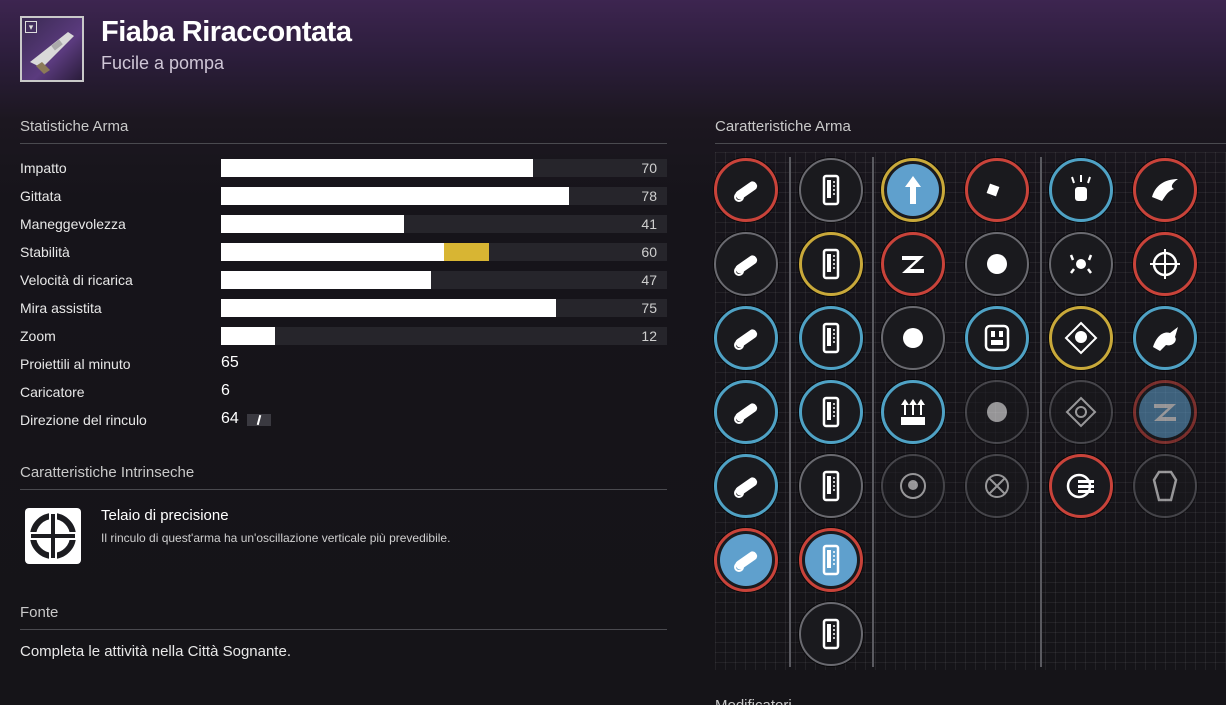  What do you see at coordinates (831, 560) in the screenshot?
I see `magazine-crossed-perk` at bounding box center [831, 560].